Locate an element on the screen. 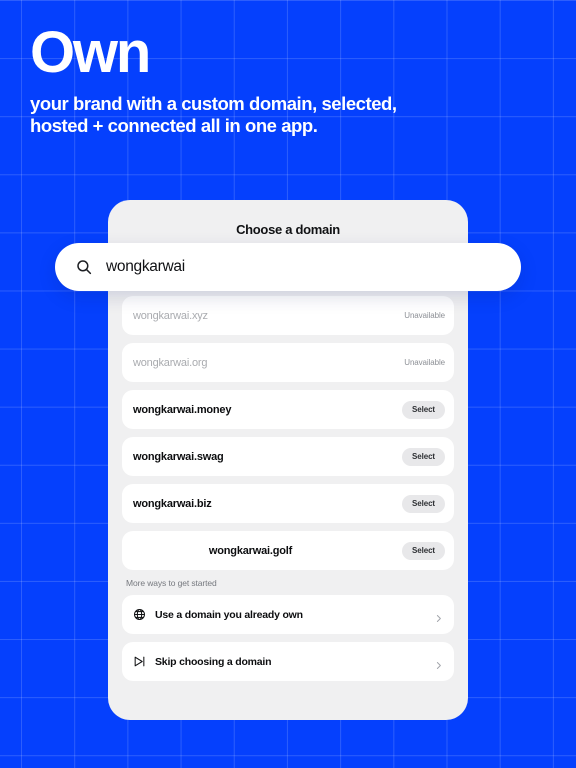 The height and width of the screenshot is (768, 576). domain-name: wongkarwai.xyz is located at coordinates (170, 315).